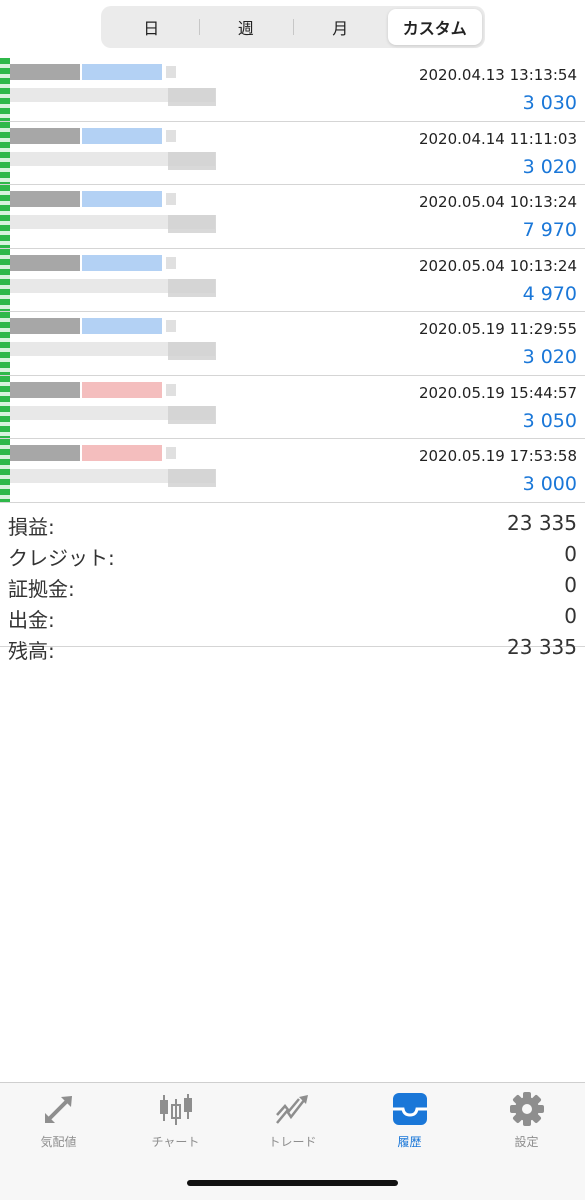 The height and width of the screenshot is (1200, 585). Describe the element at coordinates (31, 620) in the screenshot. I see `withdrawal-label: 出金:` at that location.